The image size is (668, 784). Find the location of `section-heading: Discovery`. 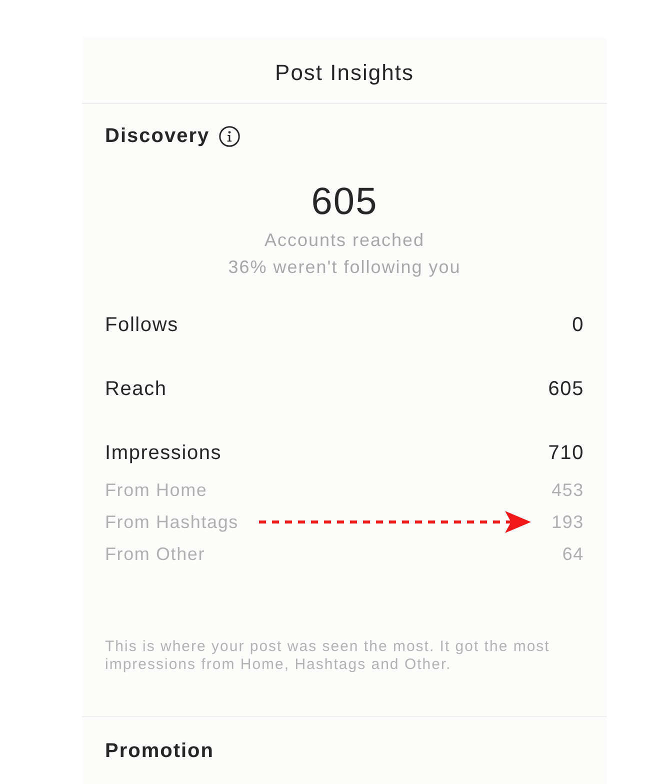

section-heading: Discovery is located at coordinates (157, 136).